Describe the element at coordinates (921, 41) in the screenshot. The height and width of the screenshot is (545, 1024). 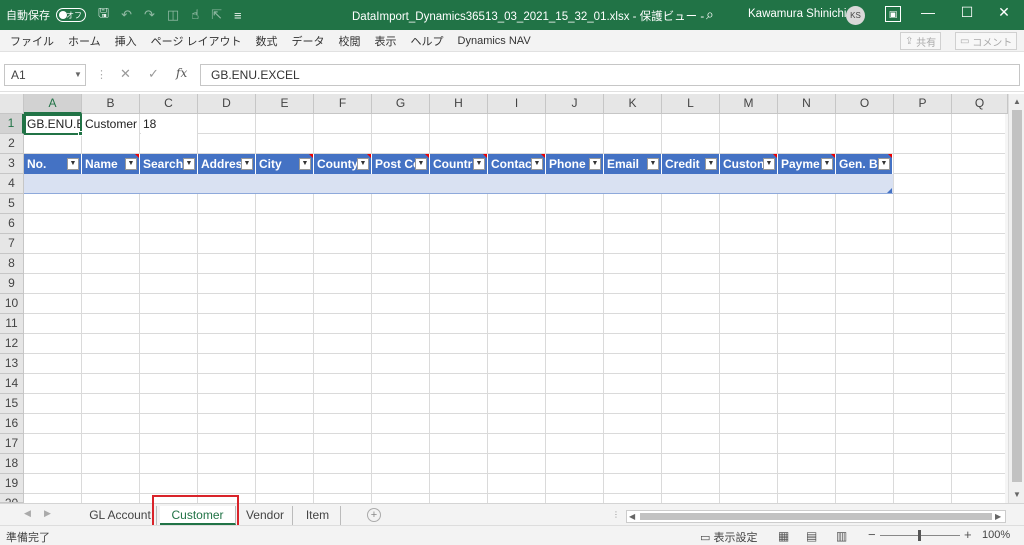
I see `share-button: ⇪ 共有` at that location.